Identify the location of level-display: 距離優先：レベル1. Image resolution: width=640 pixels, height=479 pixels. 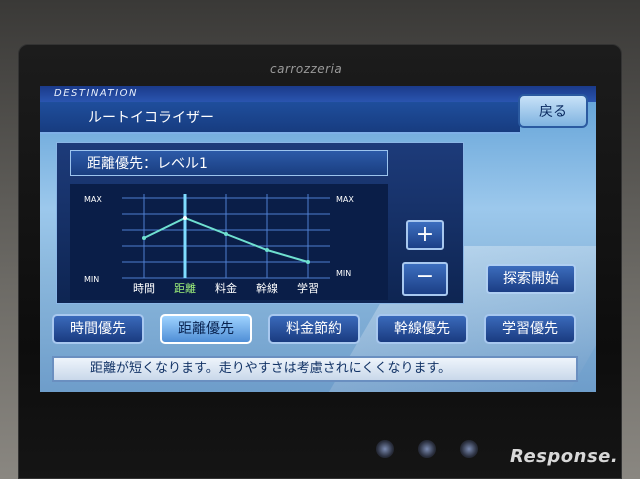
(229, 163).